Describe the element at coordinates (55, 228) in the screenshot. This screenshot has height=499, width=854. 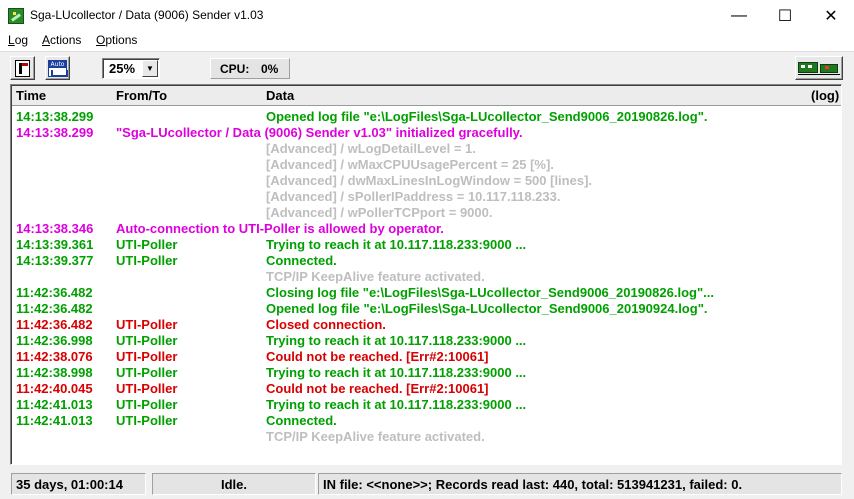
I see `log-time: 14:13:38.346` at that location.